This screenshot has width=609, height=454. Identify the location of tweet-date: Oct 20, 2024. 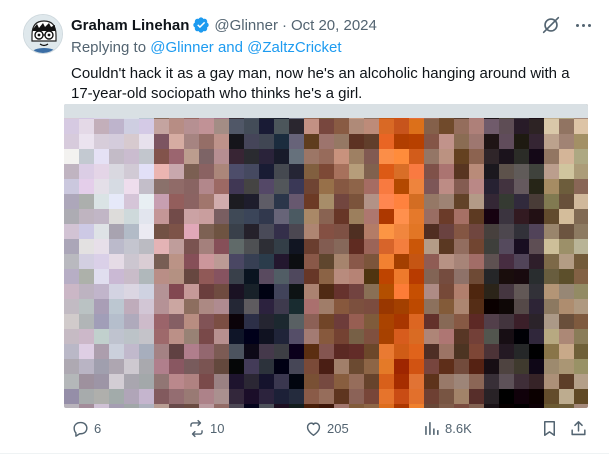
(334, 25).